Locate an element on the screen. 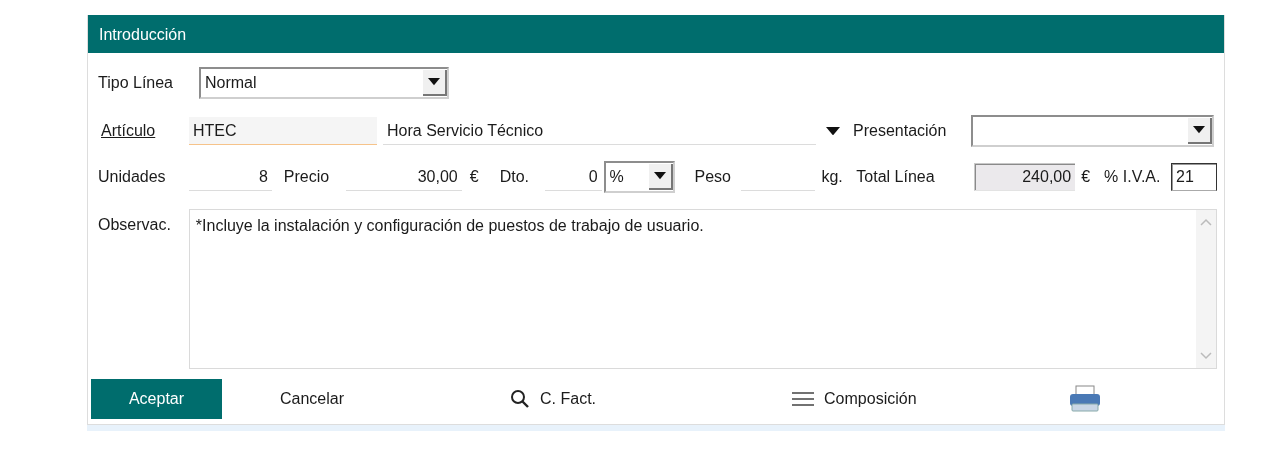  field-label: Tipo Línea is located at coordinates (136, 83).